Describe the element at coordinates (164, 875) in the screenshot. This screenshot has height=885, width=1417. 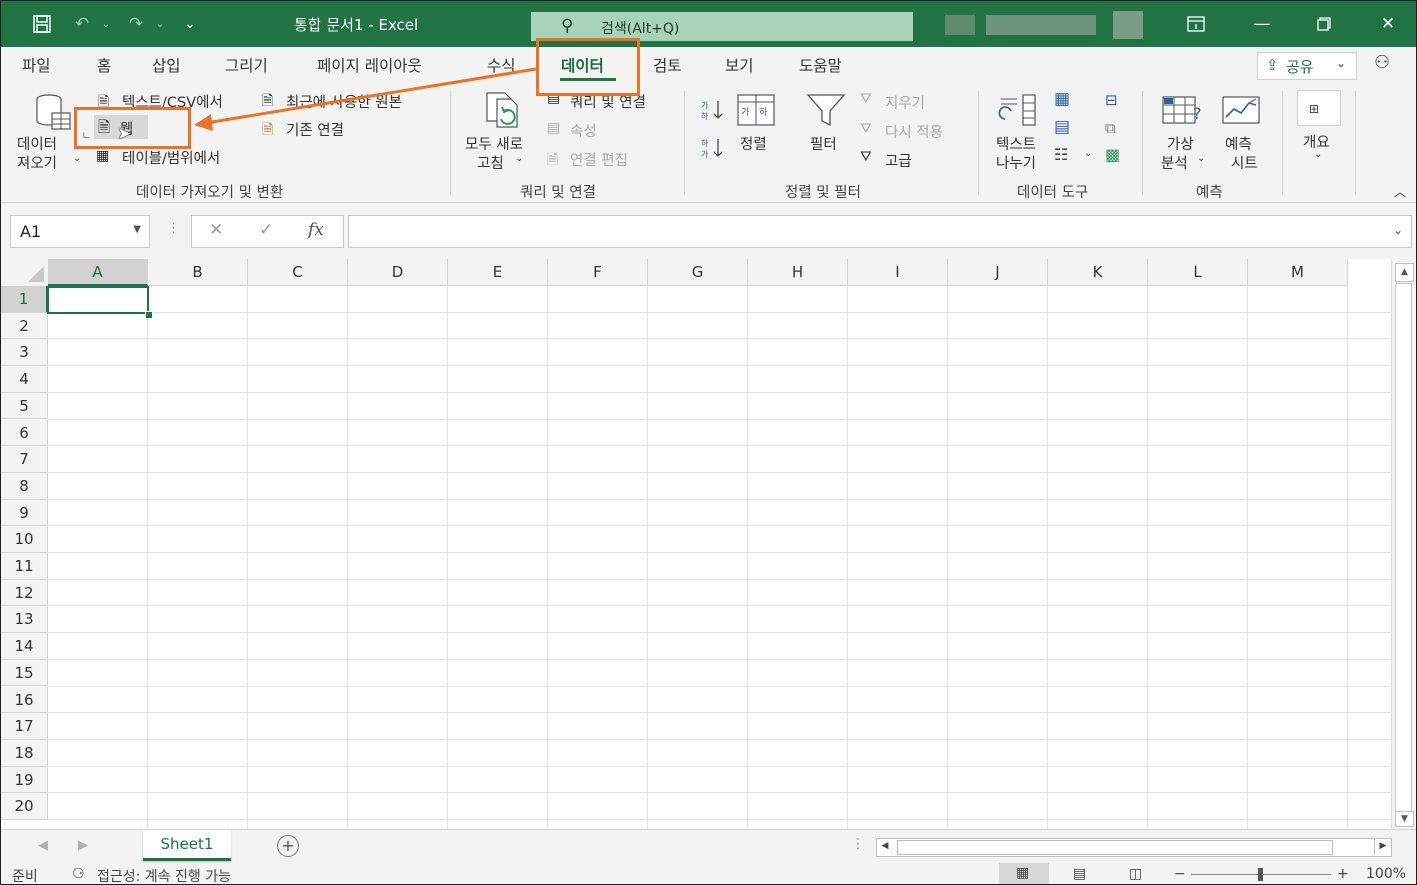
I see `accessibility-status: 접근성: 계속 진행 가능` at that location.